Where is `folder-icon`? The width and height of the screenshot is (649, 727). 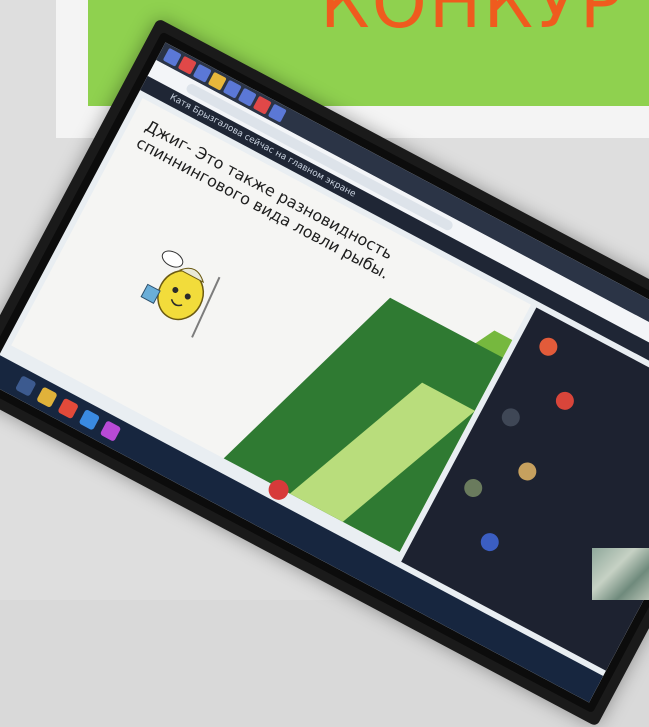
folder-icon is located at coordinates (47, 397).